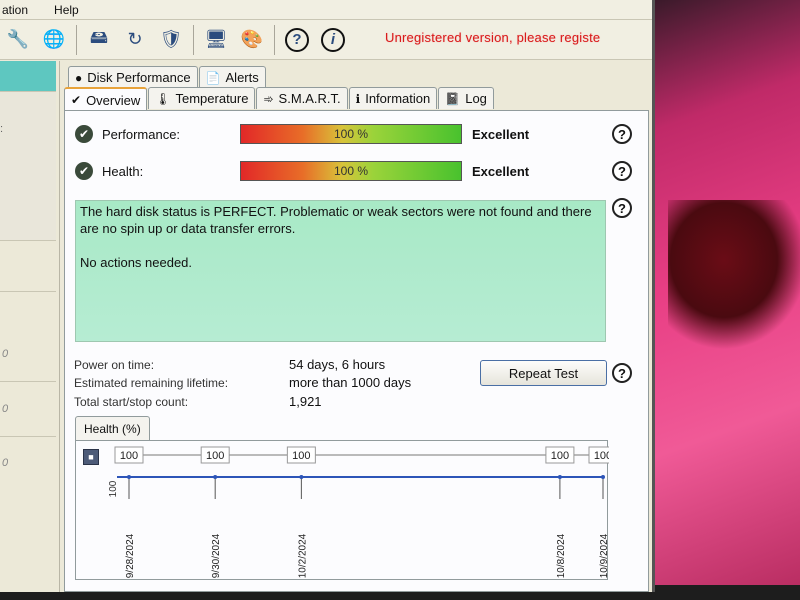 The height and width of the screenshot is (600, 800). Describe the element at coordinates (358, 98) in the screenshot. I see `info-icon: ℹ` at that location.